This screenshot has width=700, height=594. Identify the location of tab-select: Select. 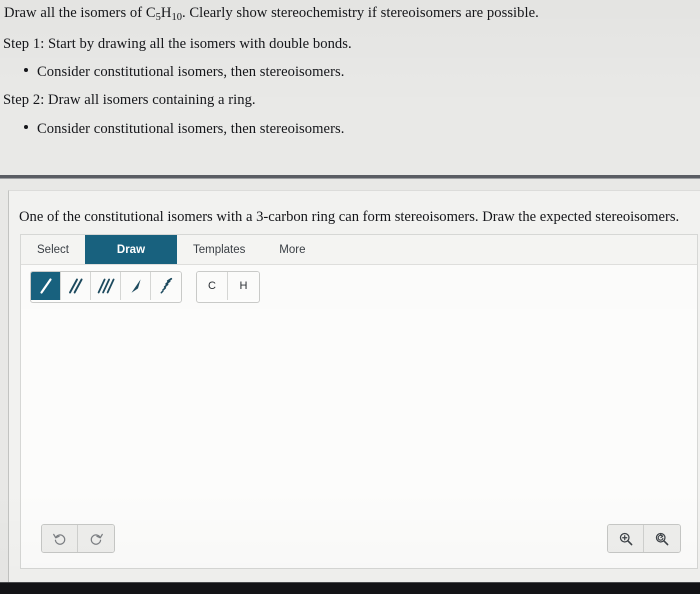
(53, 249).